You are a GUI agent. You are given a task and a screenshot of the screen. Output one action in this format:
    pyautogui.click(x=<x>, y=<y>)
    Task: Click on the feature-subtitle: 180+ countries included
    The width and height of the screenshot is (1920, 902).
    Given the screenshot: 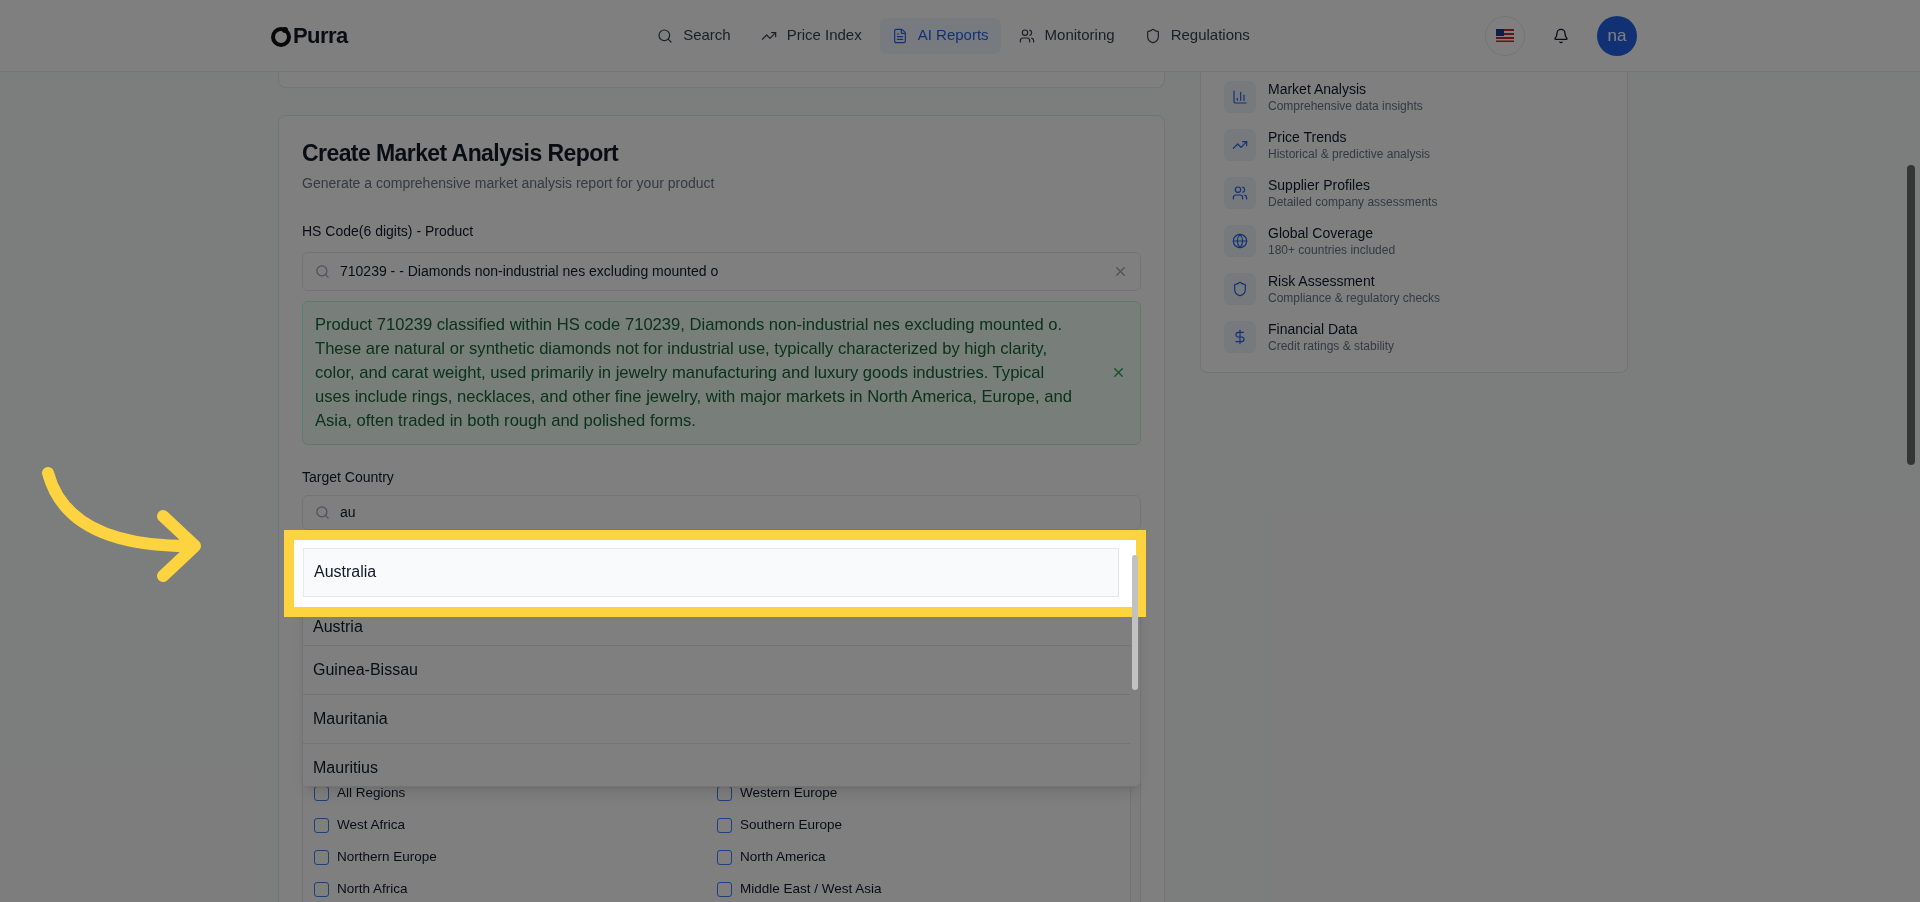 What is the action you would take?
    pyautogui.click(x=1332, y=250)
    